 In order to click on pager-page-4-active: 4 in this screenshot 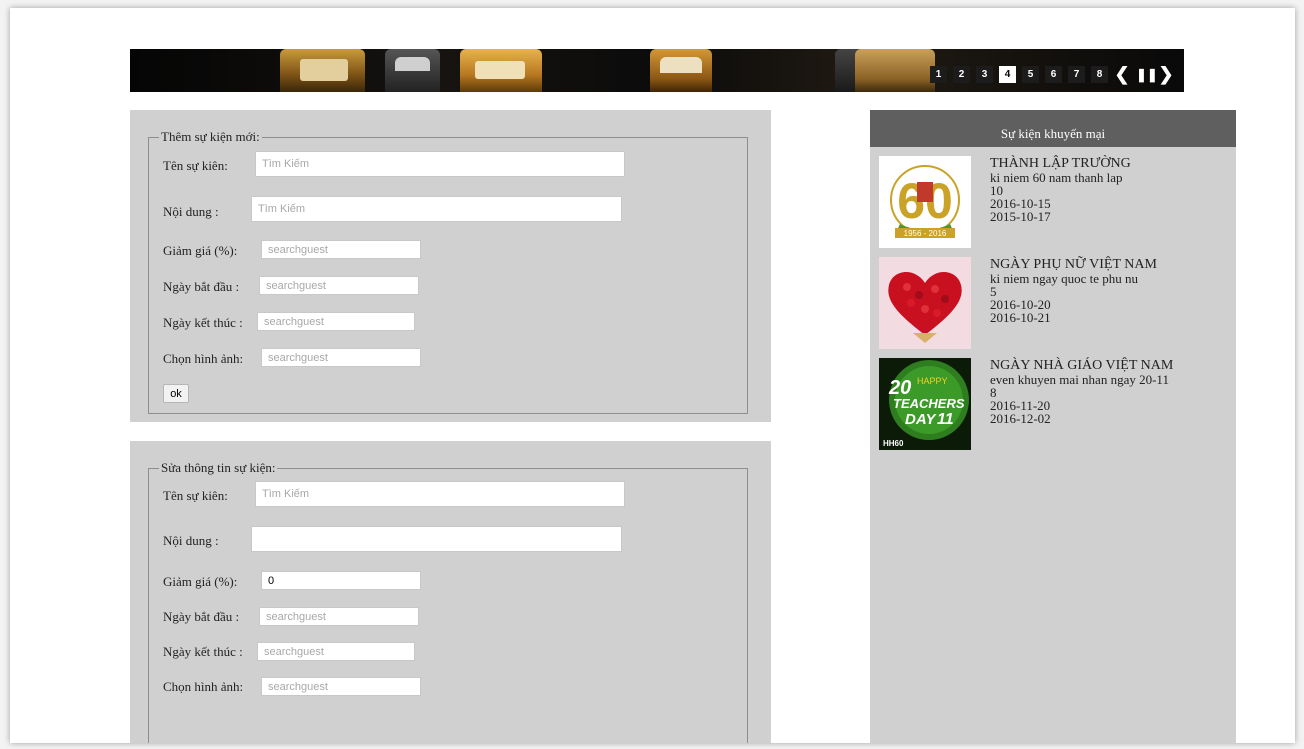, I will do `click(1007, 74)`.